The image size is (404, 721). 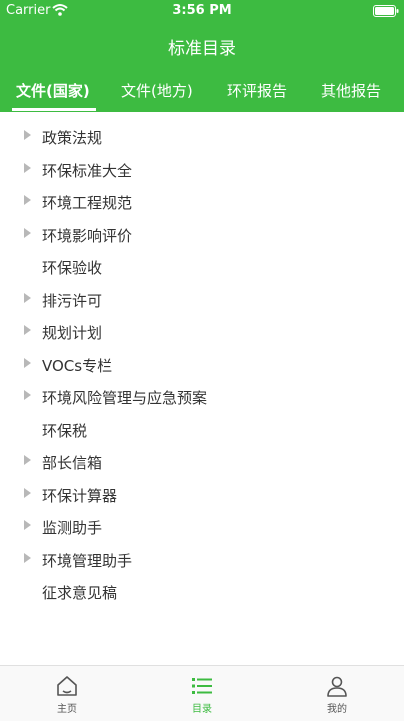 What do you see at coordinates (53, 90) in the screenshot?
I see `tab-national-documents: 文件(国家)` at bounding box center [53, 90].